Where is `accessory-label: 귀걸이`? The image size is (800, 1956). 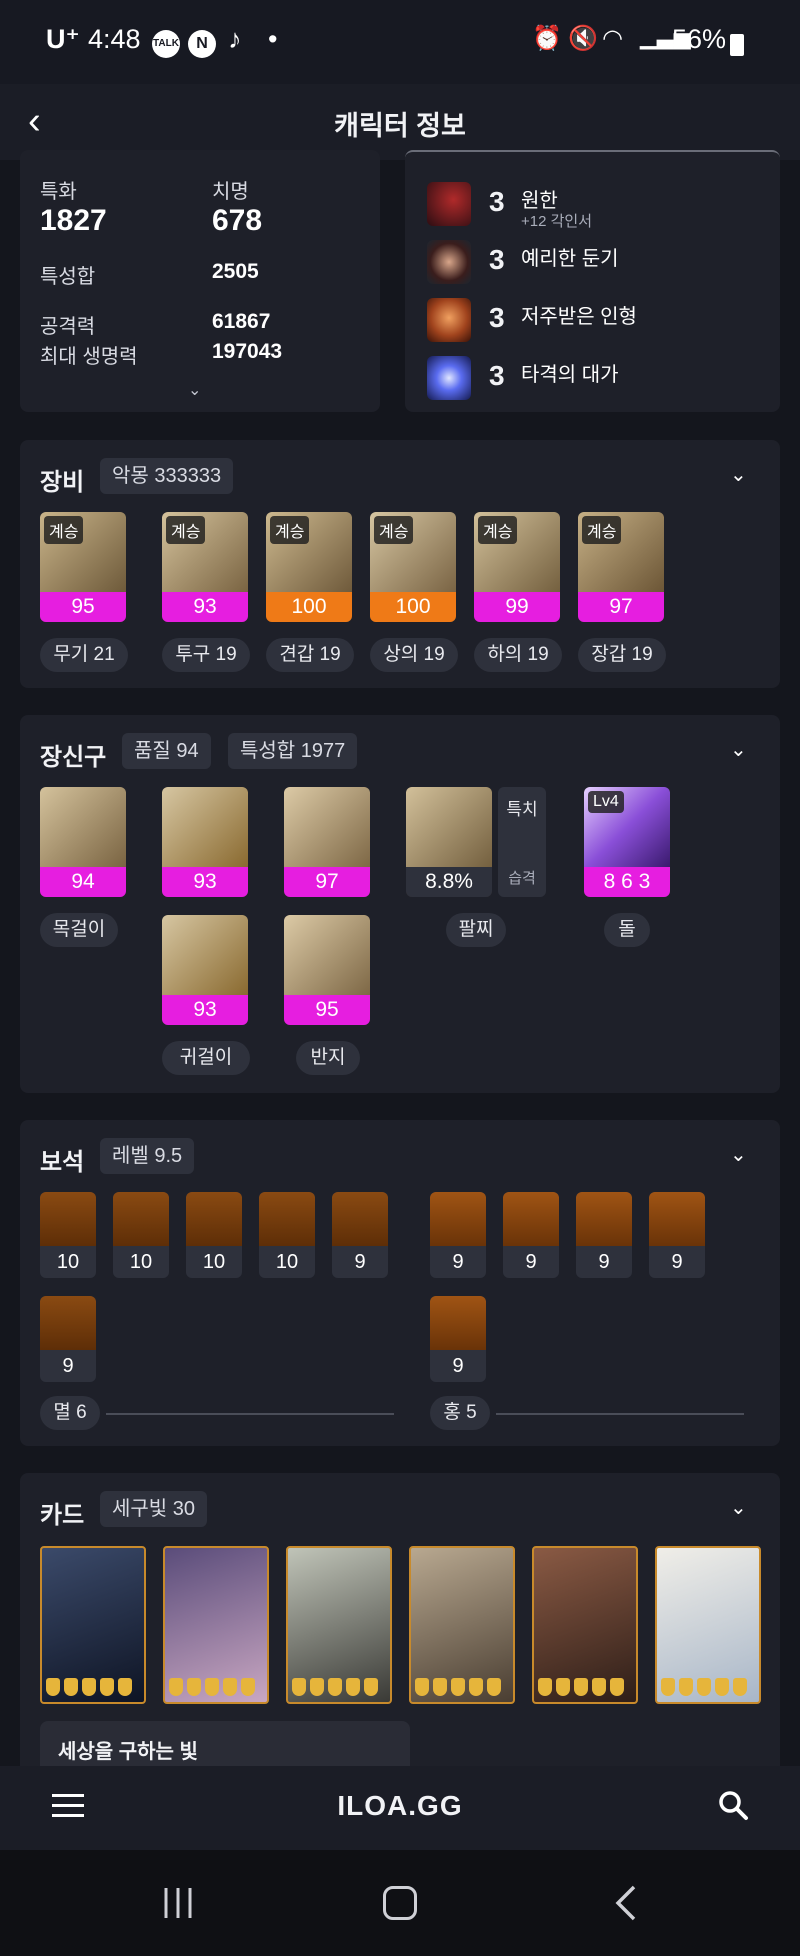
accessory-label: 귀걸이 is located at coordinates (206, 1058).